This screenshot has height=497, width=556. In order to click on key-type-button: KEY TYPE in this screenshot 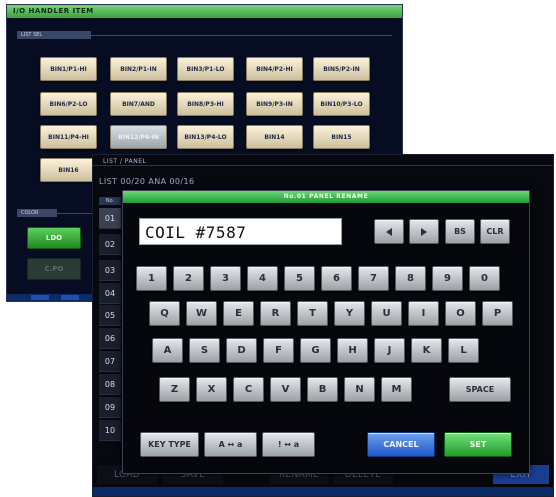, I will do `click(169, 444)`.